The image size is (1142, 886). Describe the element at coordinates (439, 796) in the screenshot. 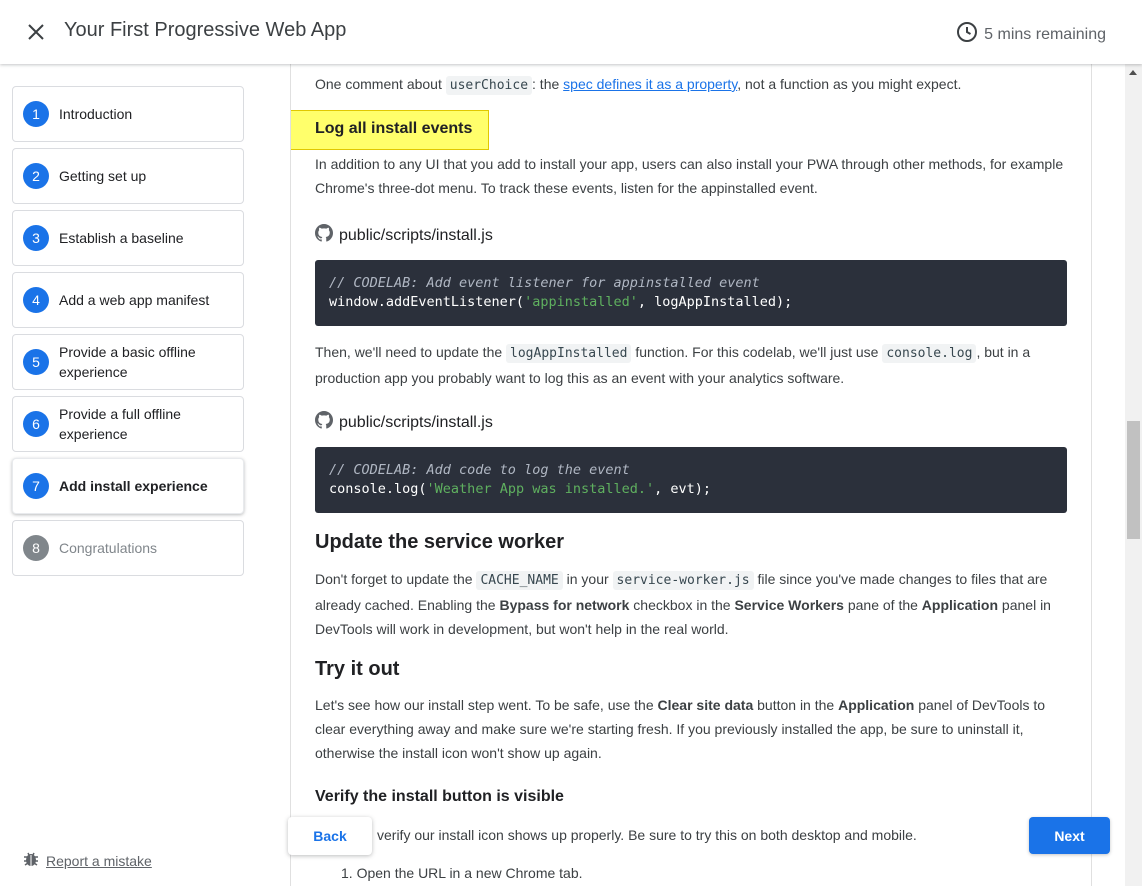

I see `subsection-heading: Verify the install button is visible` at that location.